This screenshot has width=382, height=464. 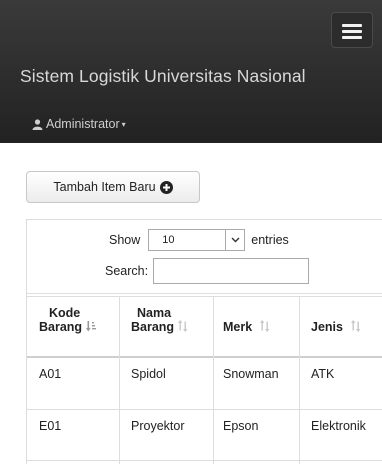 I want to click on user-icon, so click(x=37, y=124).